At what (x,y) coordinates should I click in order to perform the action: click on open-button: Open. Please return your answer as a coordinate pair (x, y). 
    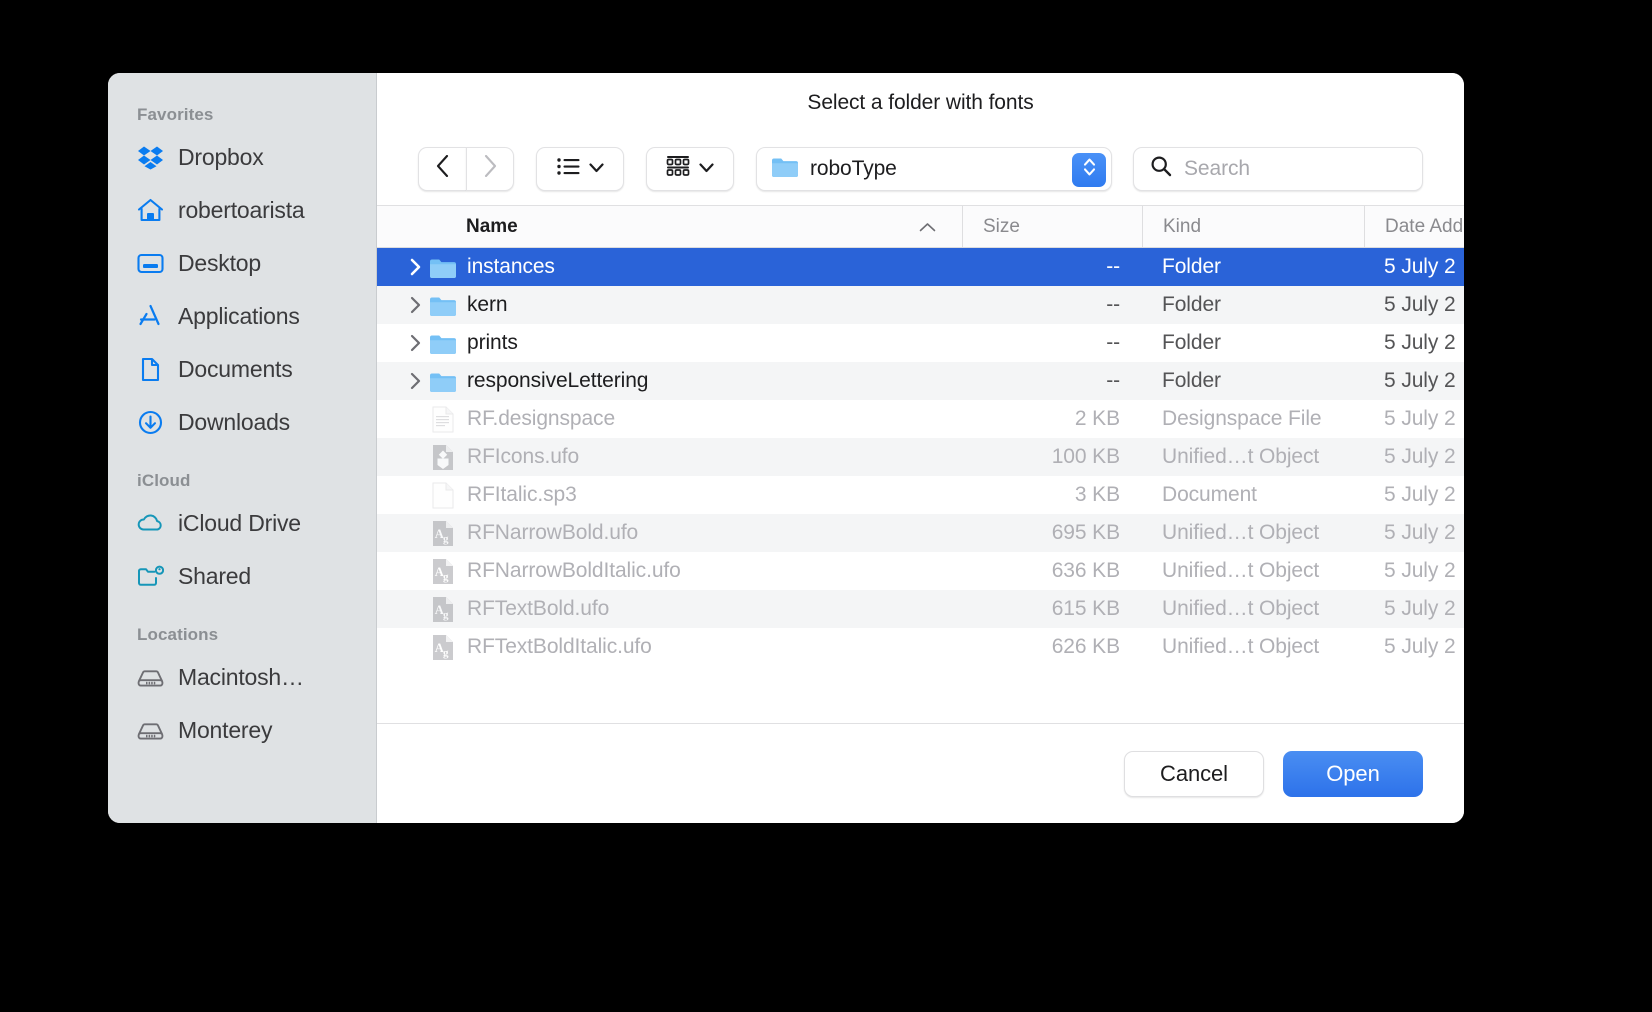
    Looking at the image, I should click on (1353, 773).